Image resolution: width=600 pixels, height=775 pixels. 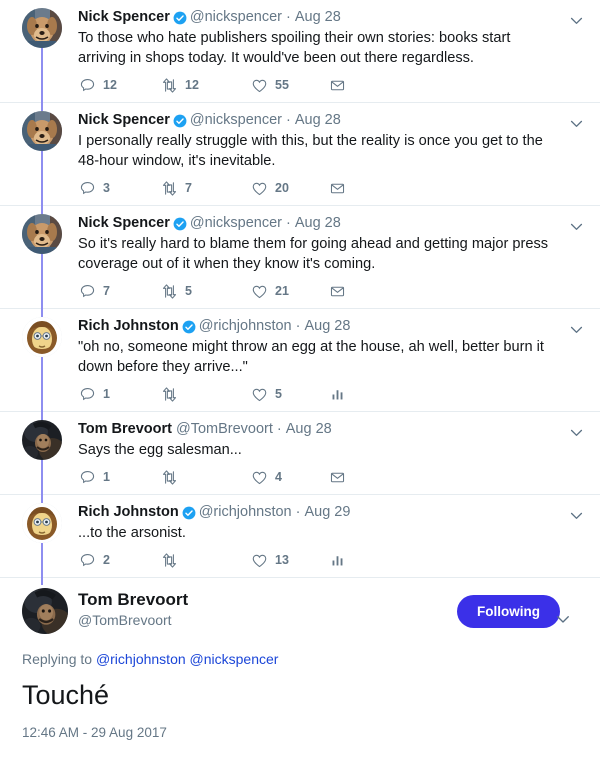 I want to click on retweet-count: 5, so click(x=188, y=291).